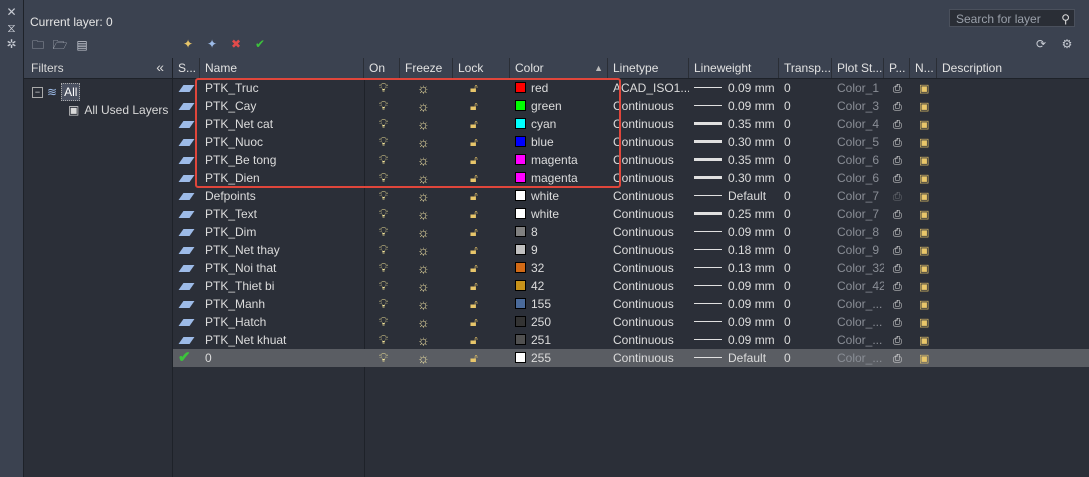 Image resolution: width=1089 pixels, height=477 pixels. I want to click on new-layer-vp-frozen-icon: ✦, so click(212, 44).